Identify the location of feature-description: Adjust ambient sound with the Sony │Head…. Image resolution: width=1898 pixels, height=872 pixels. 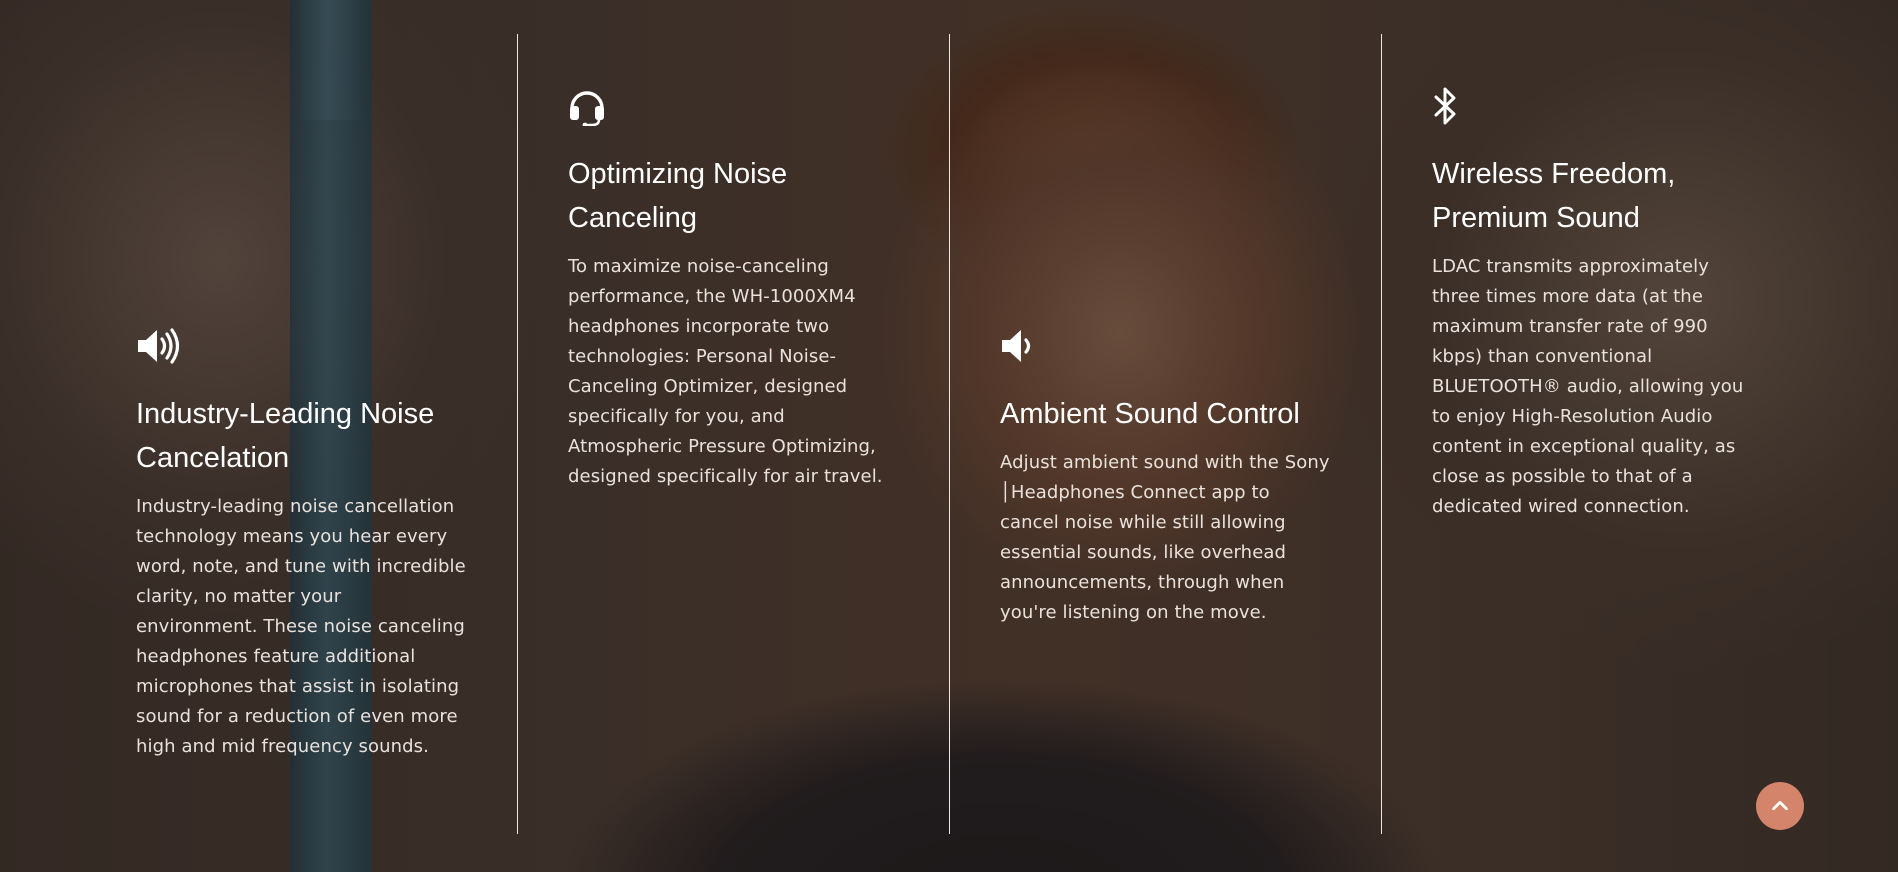
(1165, 537).